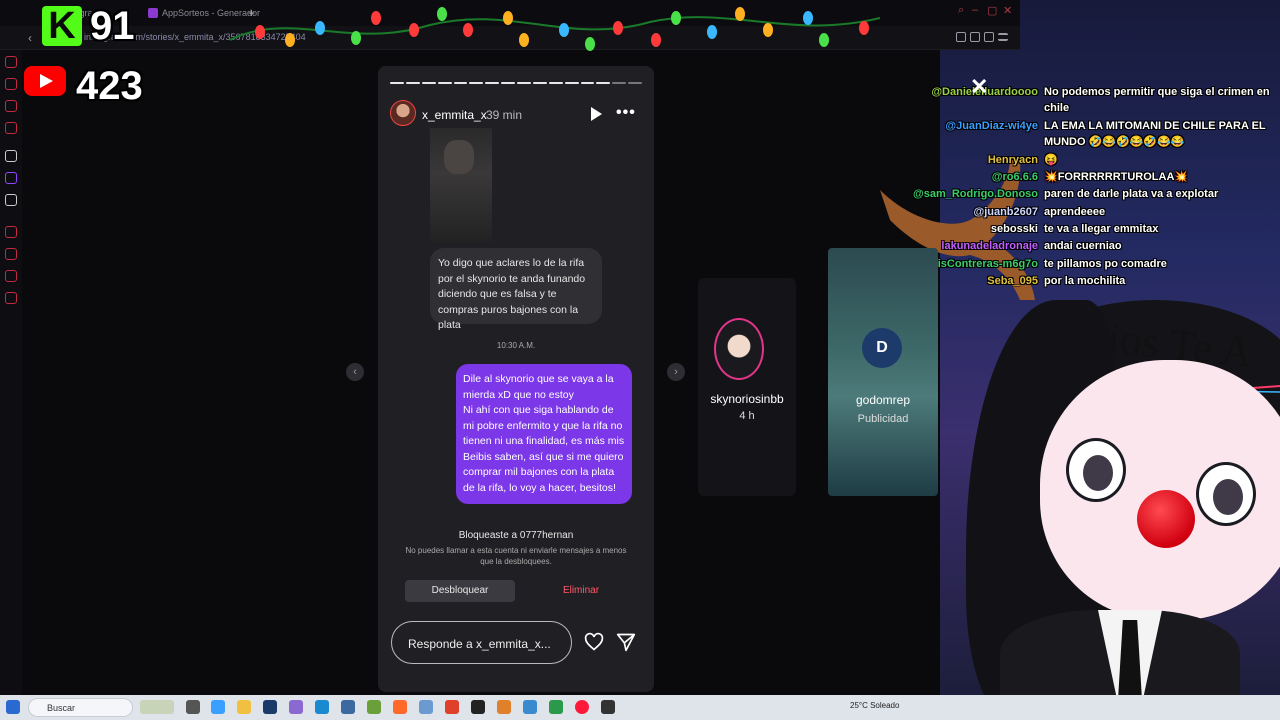 This screenshot has width=1280, height=720. Describe the element at coordinates (640, 707) in the screenshot. I see `windows-taskbar: Buscar 25°C Soleado` at that location.